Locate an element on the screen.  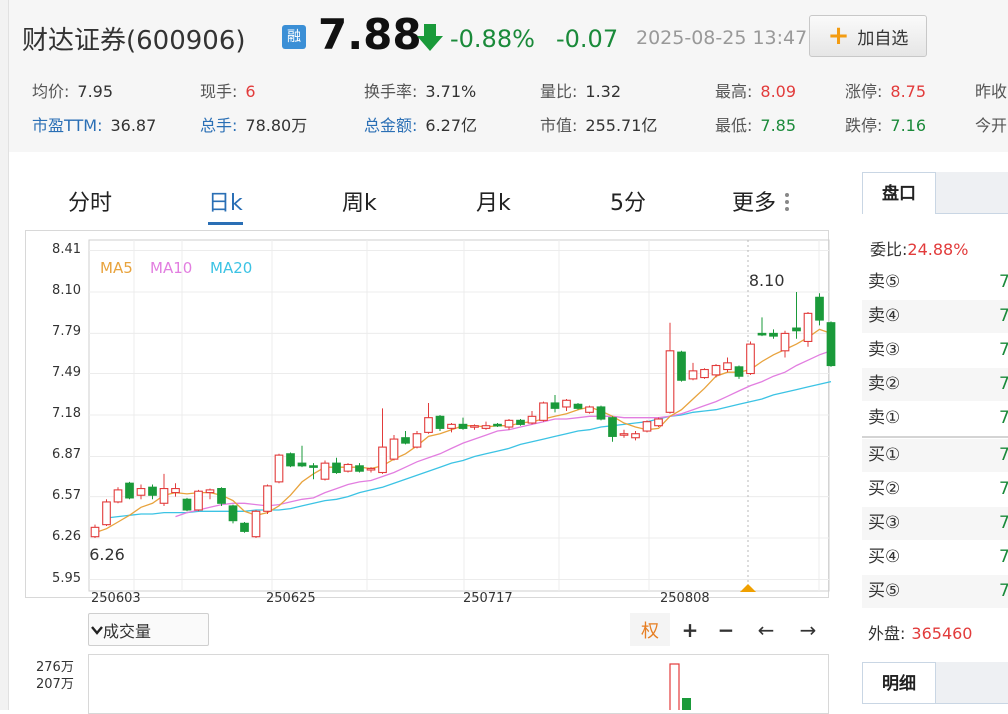
pan-right-button: → is located at coordinates (808, 629).